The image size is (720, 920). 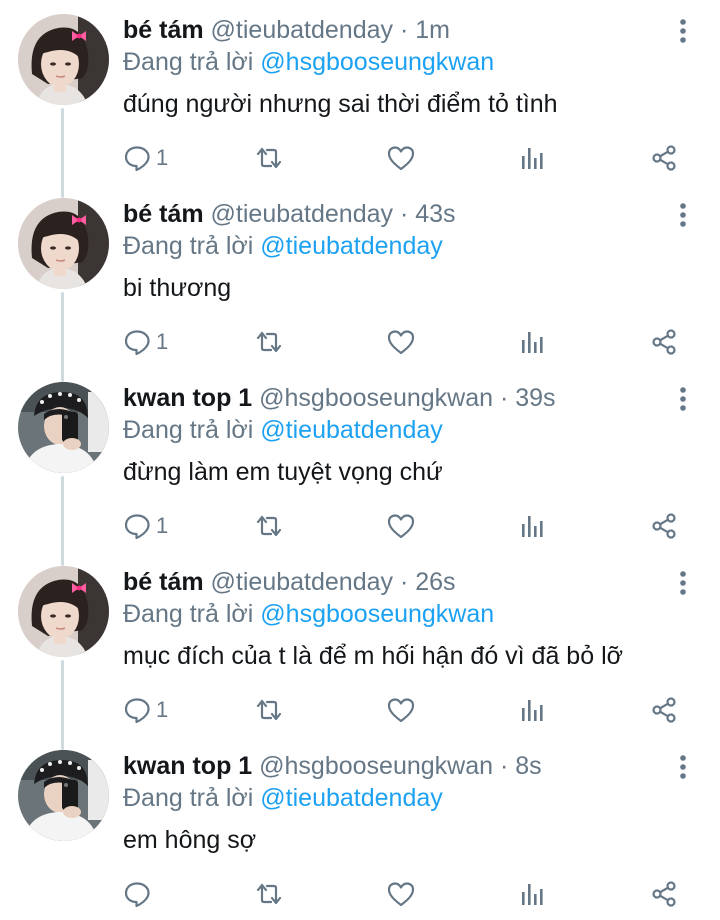 I want to click on action-bar: 1, so click(x=360, y=158).